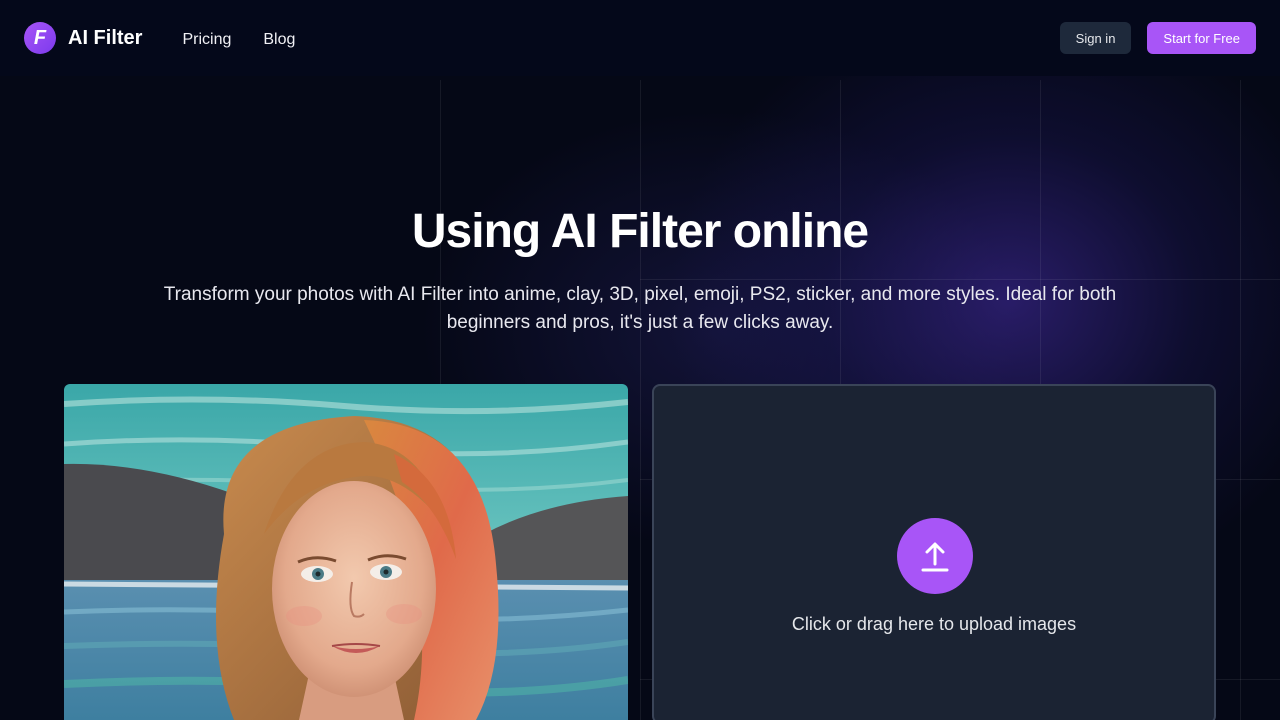 Image resolution: width=1280 pixels, height=720 pixels. What do you see at coordinates (934, 624) in the screenshot?
I see `upload-instructions: Click or drag here to upload images` at bounding box center [934, 624].